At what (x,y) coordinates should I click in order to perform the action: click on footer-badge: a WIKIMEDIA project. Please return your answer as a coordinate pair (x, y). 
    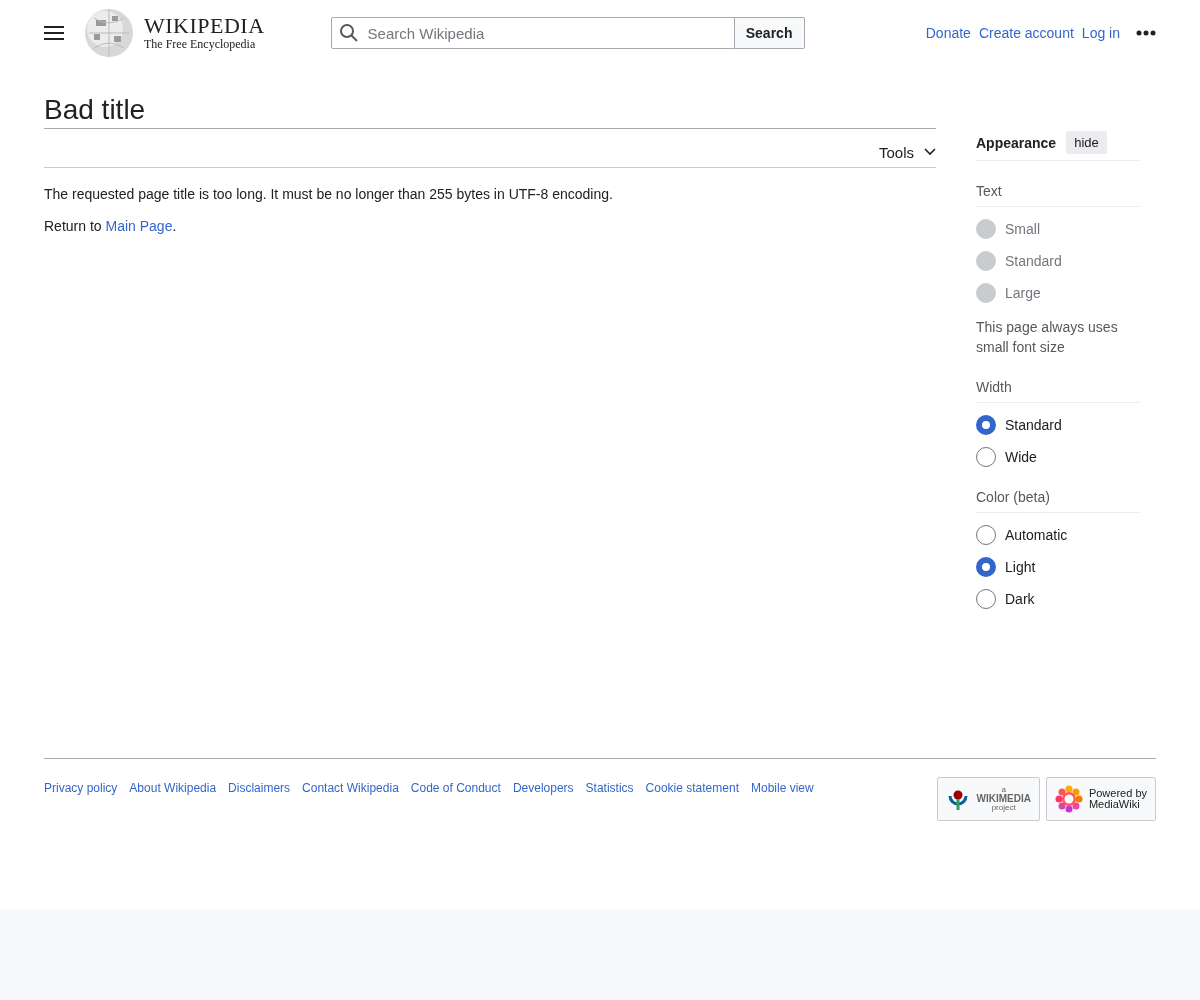
    Looking at the image, I should click on (988, 799).